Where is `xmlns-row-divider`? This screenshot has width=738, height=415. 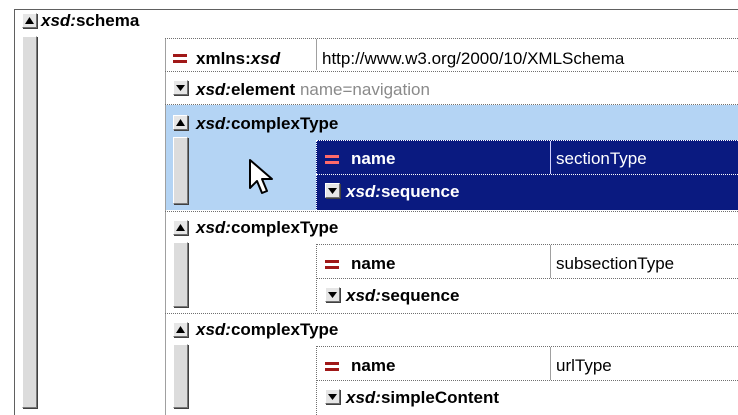 xmlns-row-divider is located at coordinates (451, 71).